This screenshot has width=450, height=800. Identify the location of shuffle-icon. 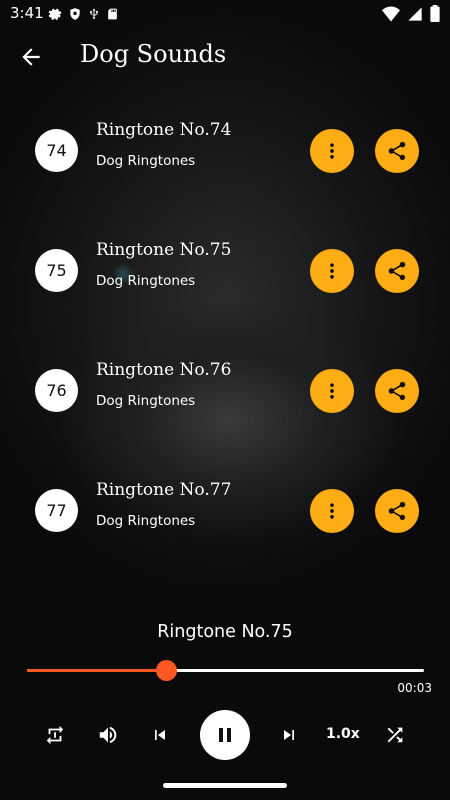
(395, 735).